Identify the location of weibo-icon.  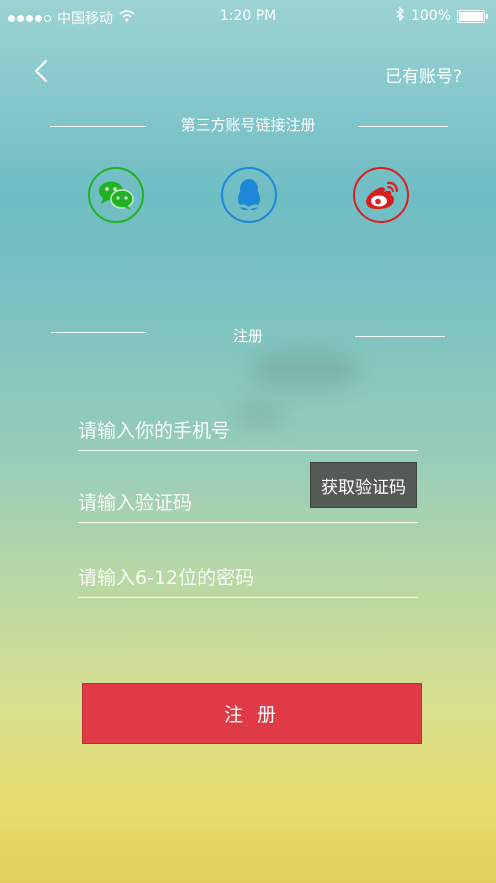
(382, 195).